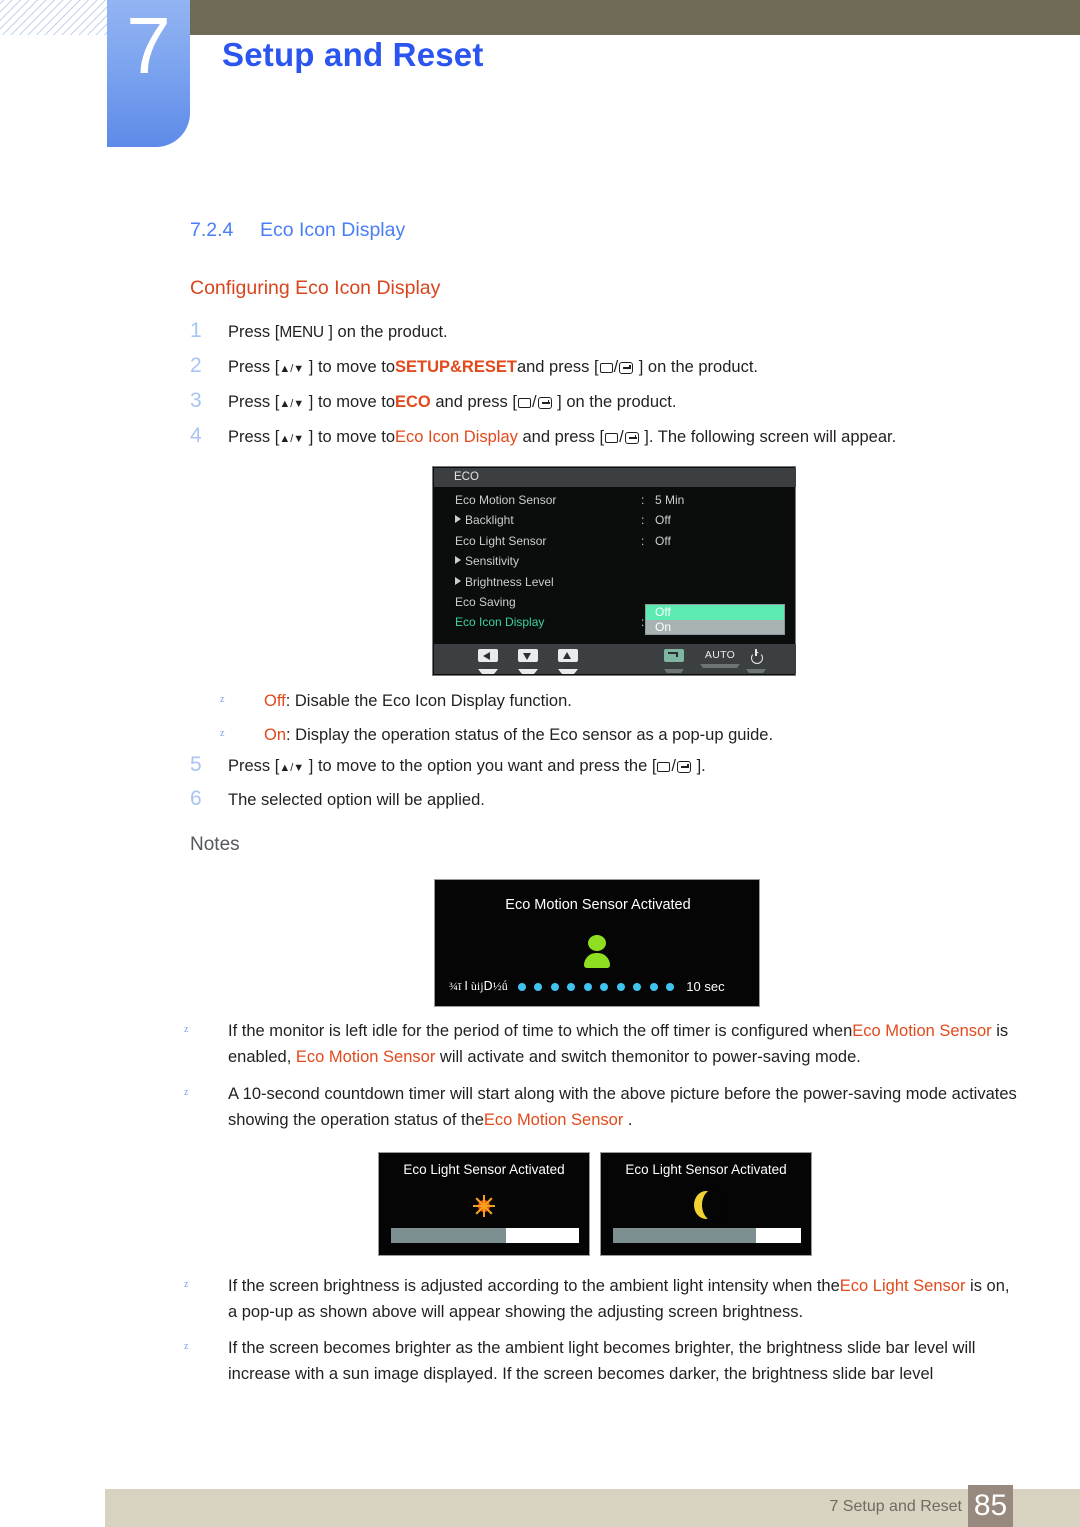  Describe the element at coordinates (615, 564) in the screenshot. I see `osd-row-sensitivity: Sensitivity` at that location.